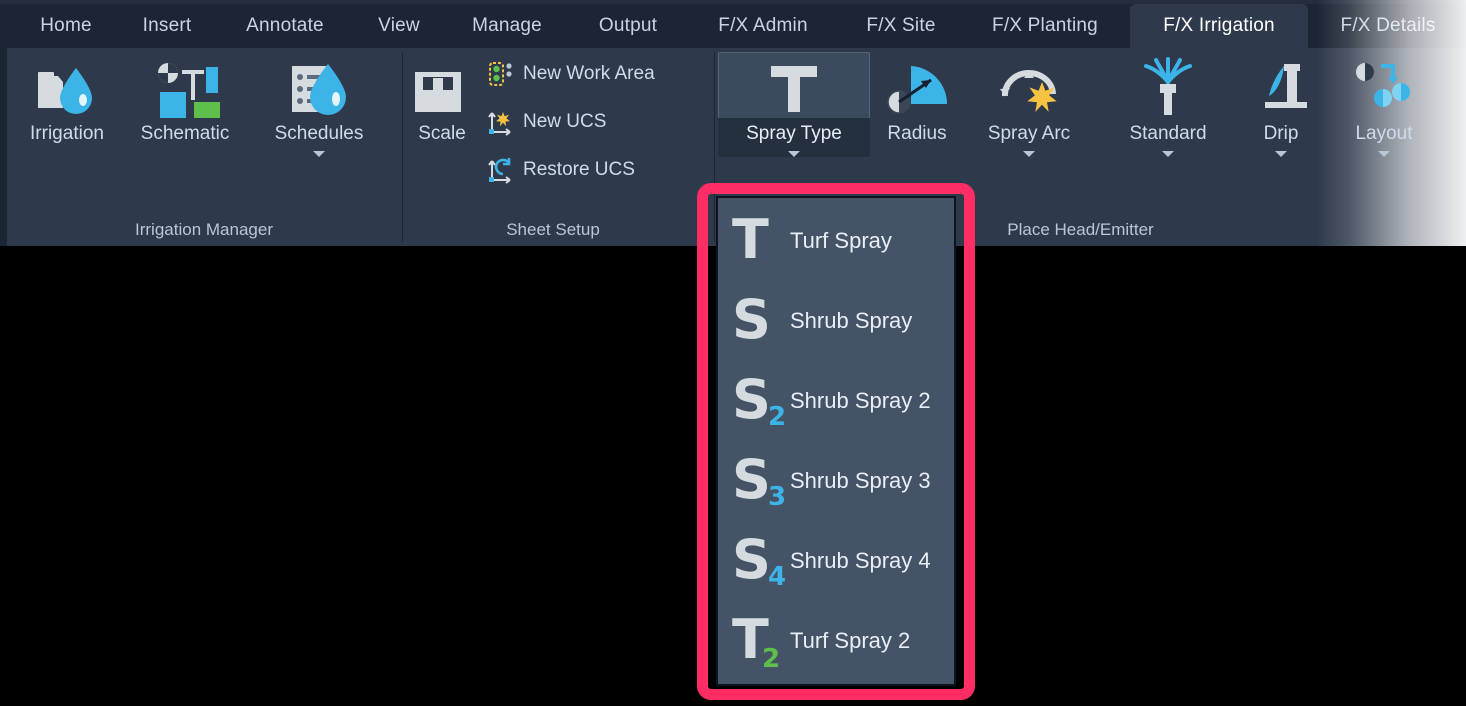  I want to click on schematic-label: Schematic, so click(185, 133).